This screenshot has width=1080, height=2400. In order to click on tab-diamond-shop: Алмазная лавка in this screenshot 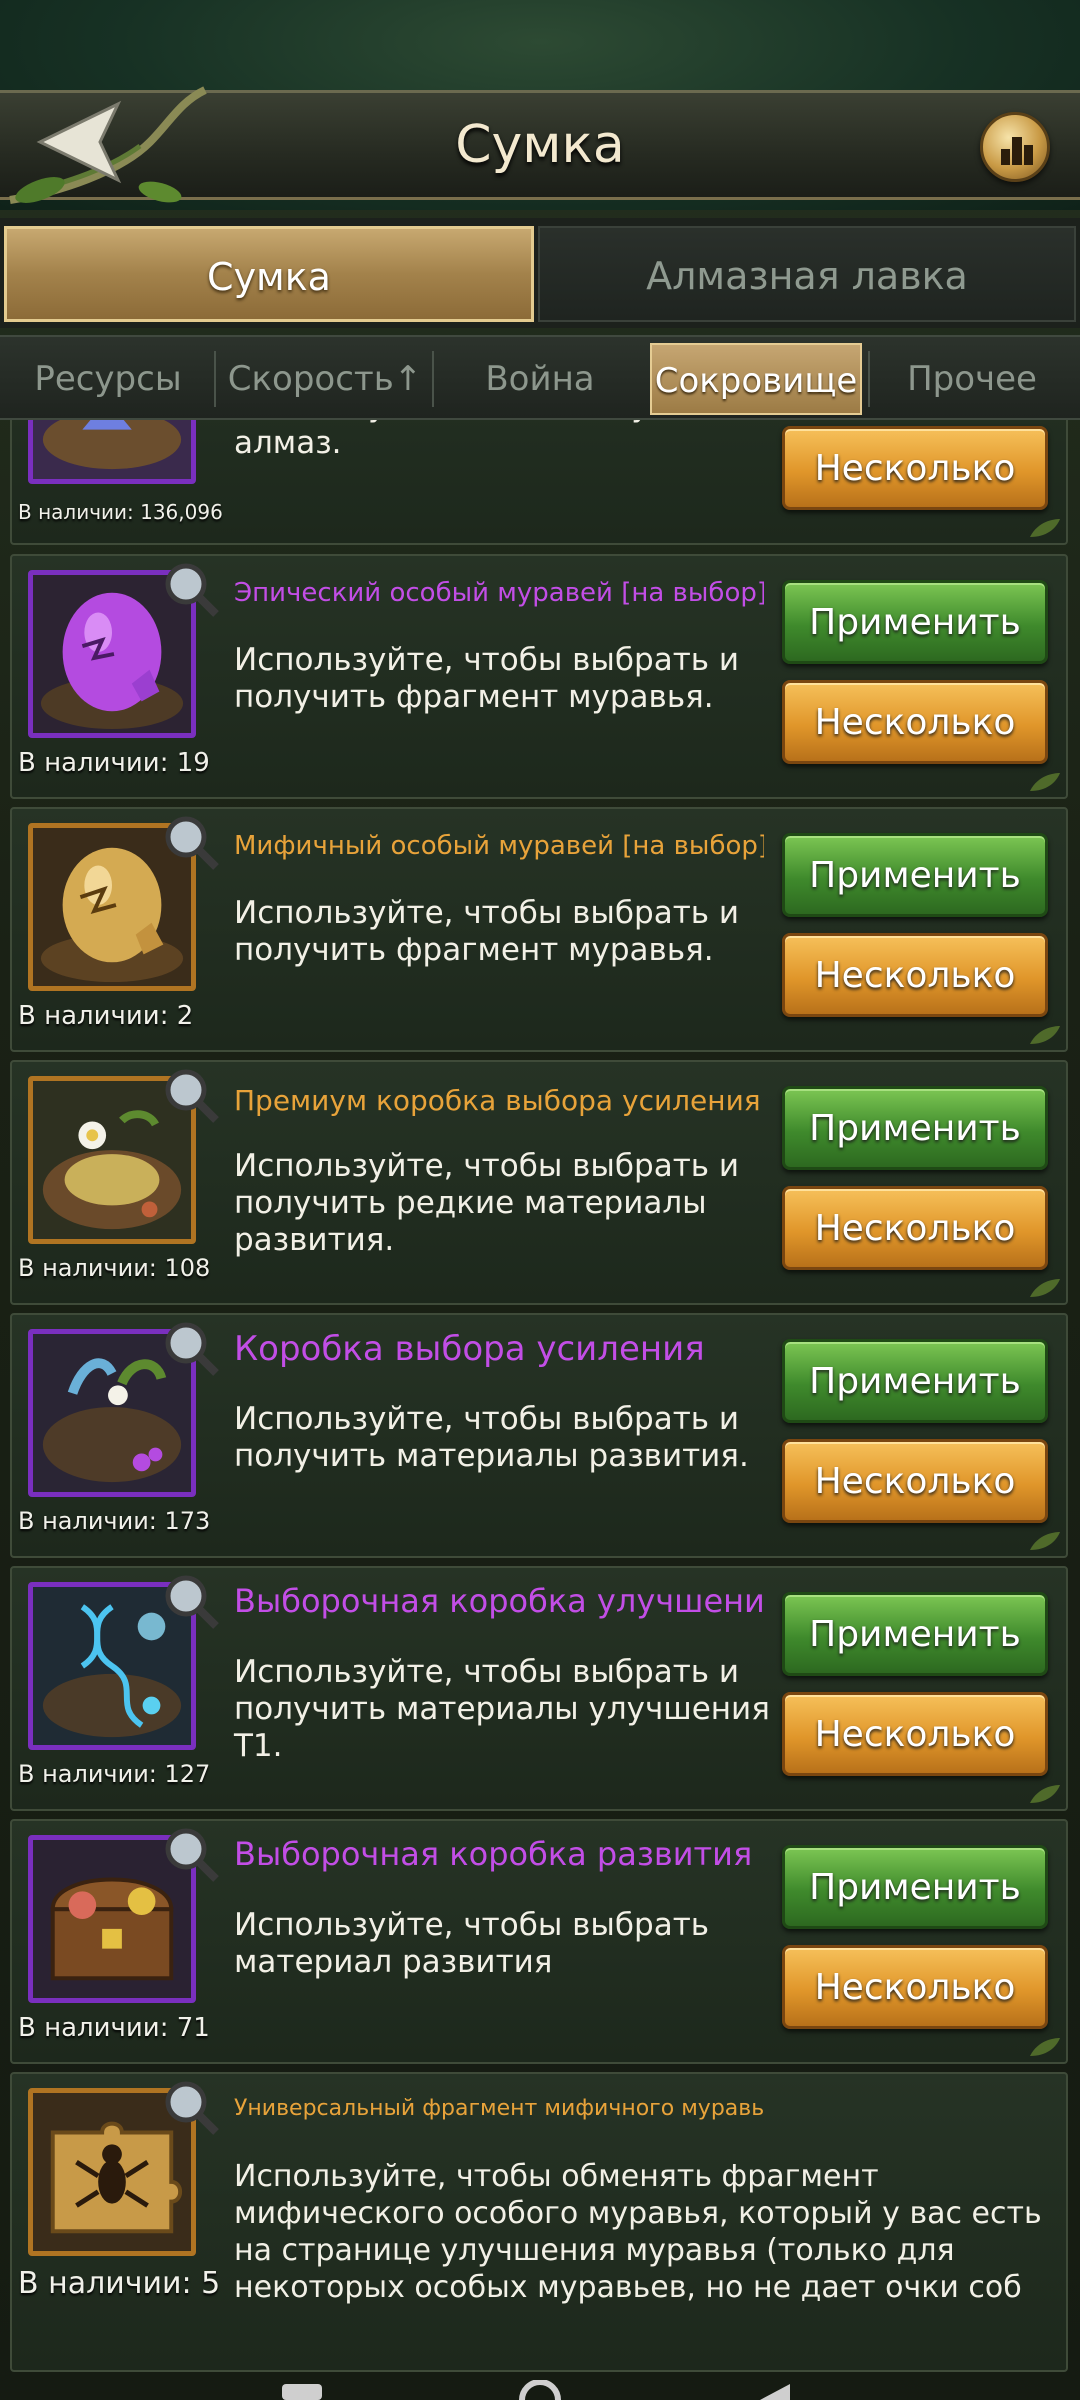, I will do `click(807, 274)`.